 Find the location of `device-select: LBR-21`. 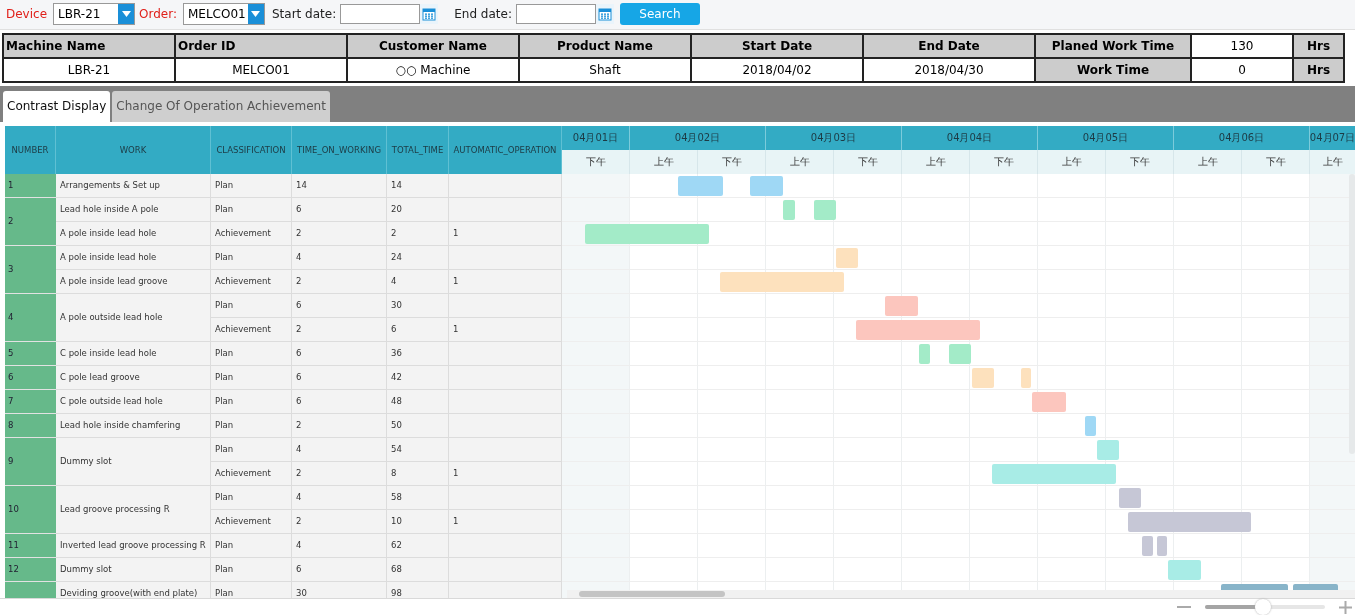

device-select: LBR-21 is located at coordinates (94, 14).